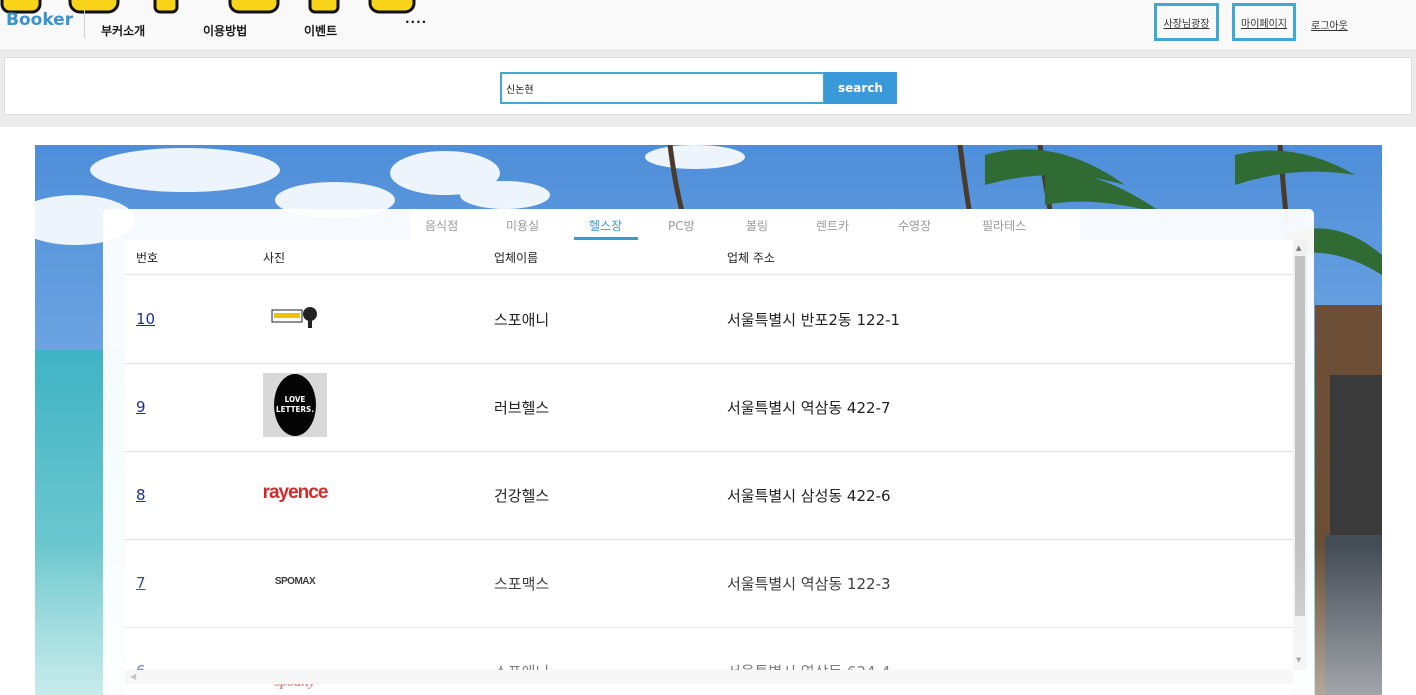 The height and width of the screenshot is (695, 1416). Describe the element at coordinates (709, 319) in the screenshot. I see `table-row: 10 스포애니 서울특별시 반포2동 122-1` at that location.